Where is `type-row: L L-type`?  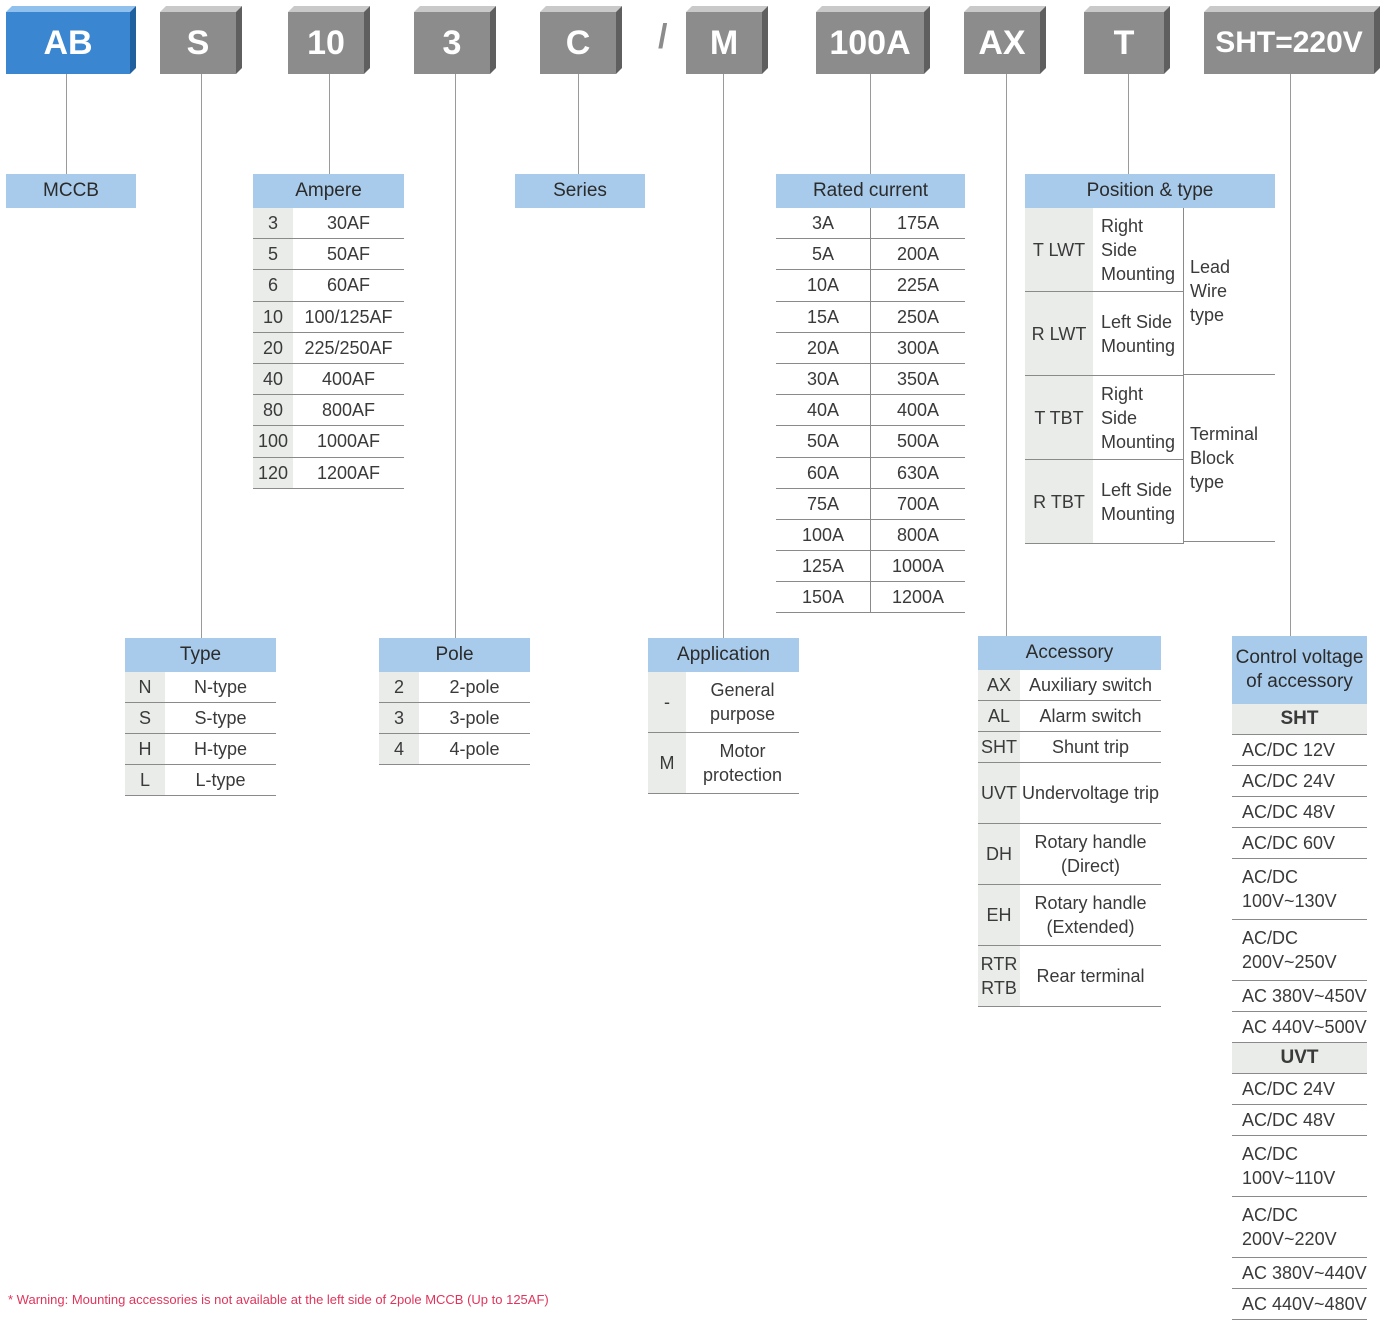 type-row: L L-type is located at coordinates (200, 780).